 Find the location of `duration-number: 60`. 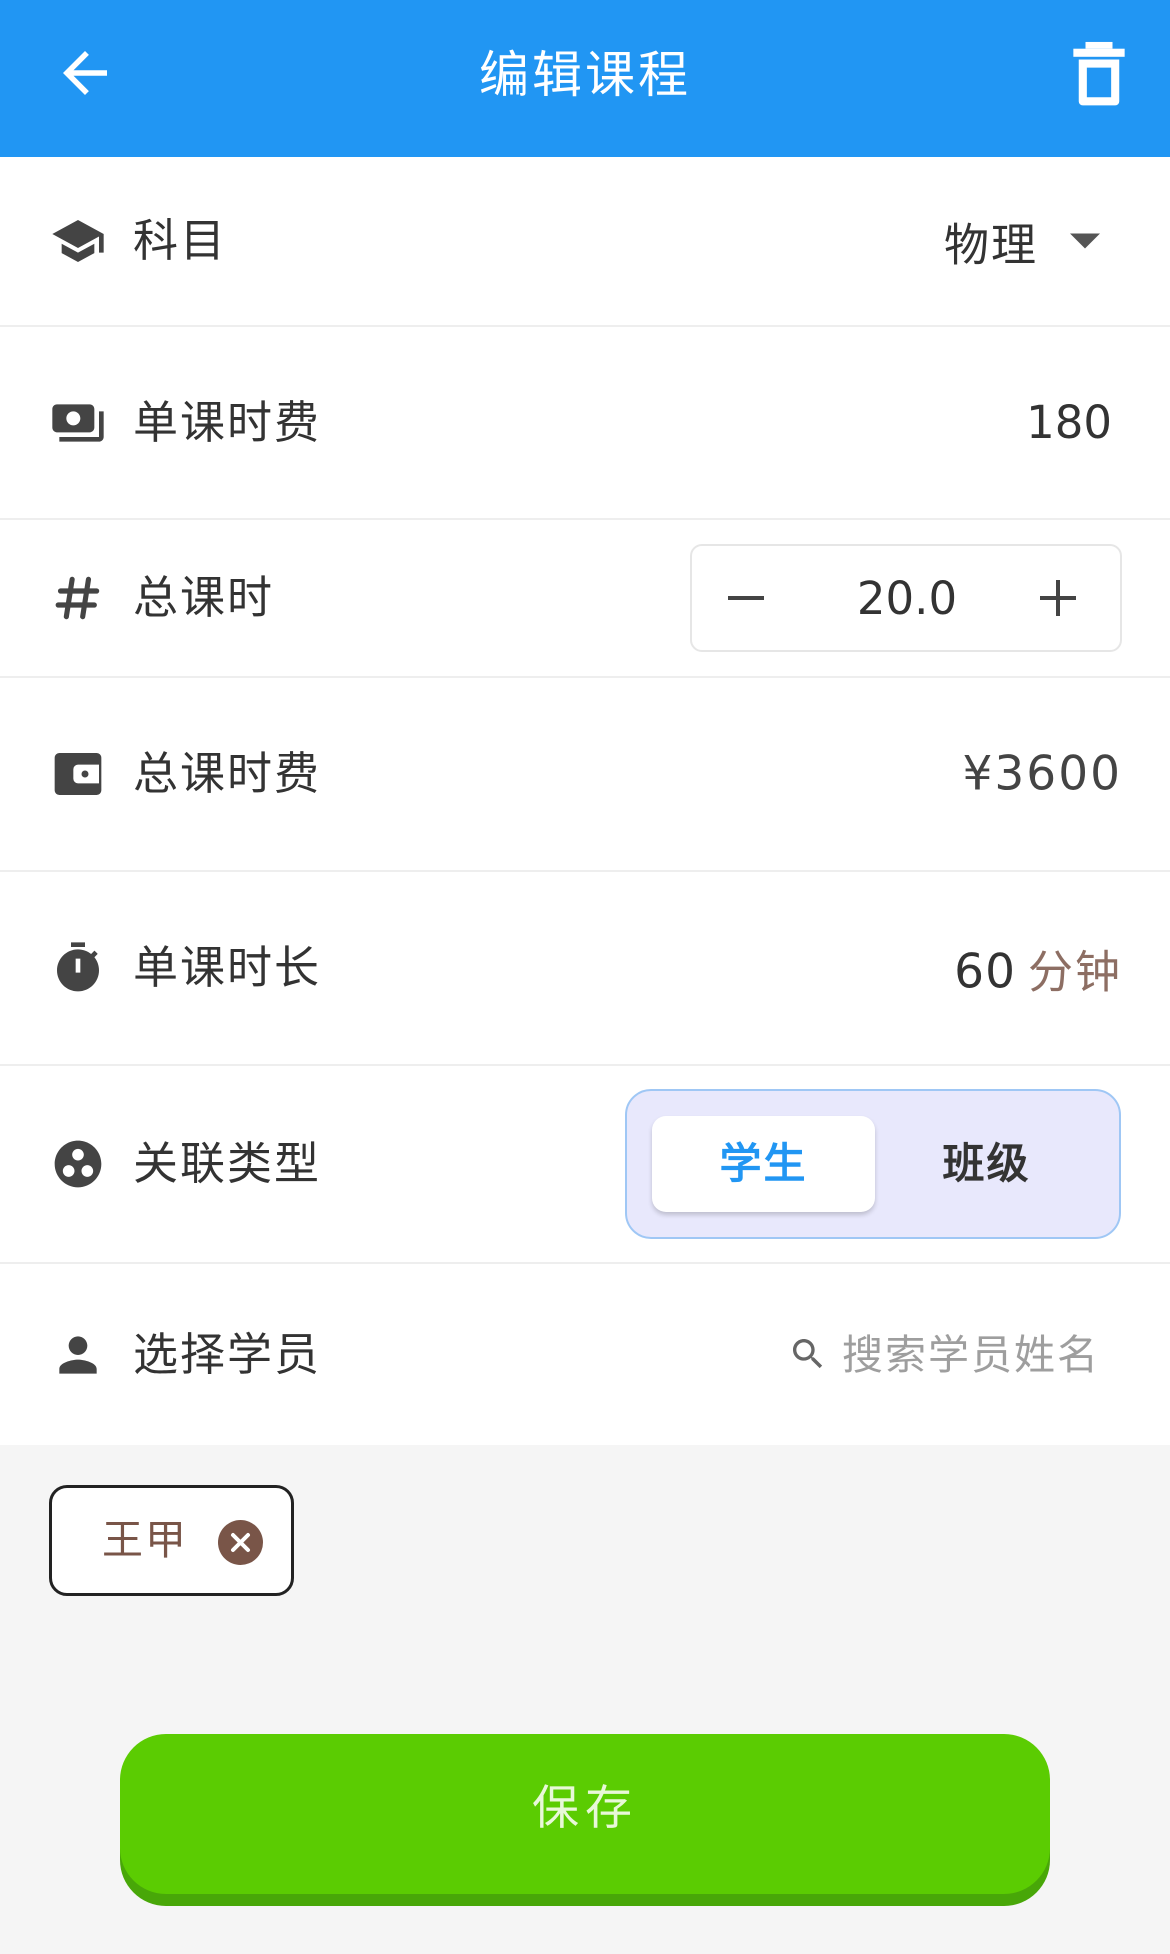

duration-number: 60 is located at coordinates (985, 972).